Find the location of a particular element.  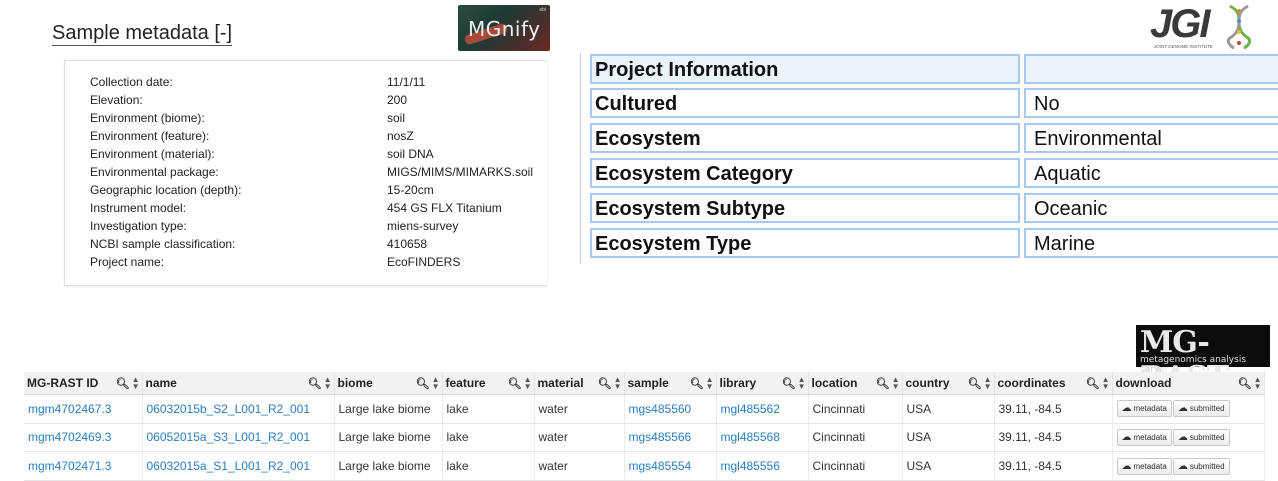

table-row: Ecosystem Environmental is located at coordinates (934, 139).